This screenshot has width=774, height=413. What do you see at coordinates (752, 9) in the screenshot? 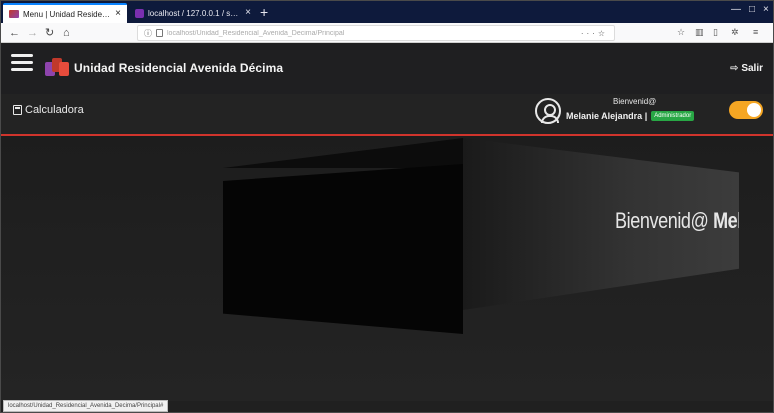
I see `maximize-icon: □` at bounding box center [752, 9].